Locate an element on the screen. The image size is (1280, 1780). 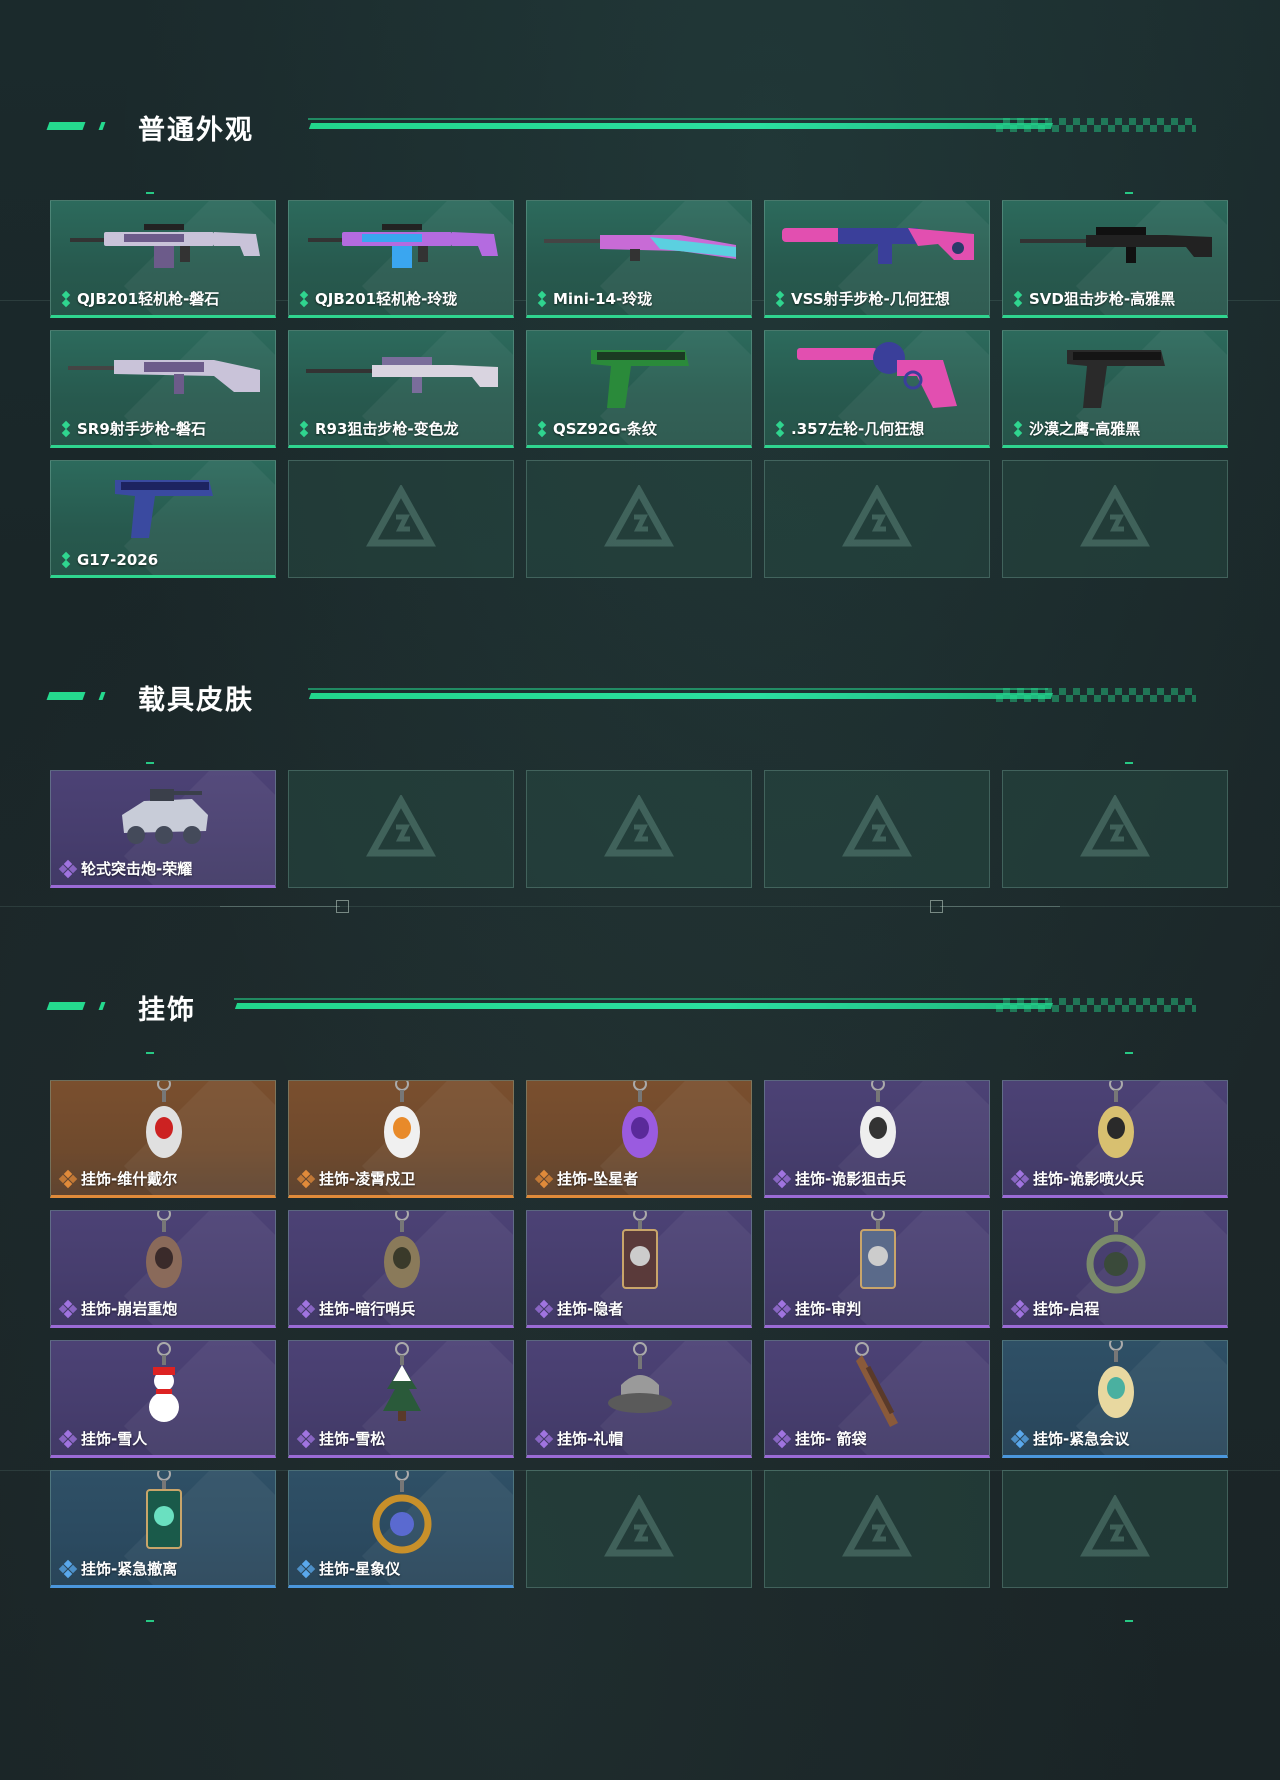
marksman-icon is located at coordinates (163, 376).